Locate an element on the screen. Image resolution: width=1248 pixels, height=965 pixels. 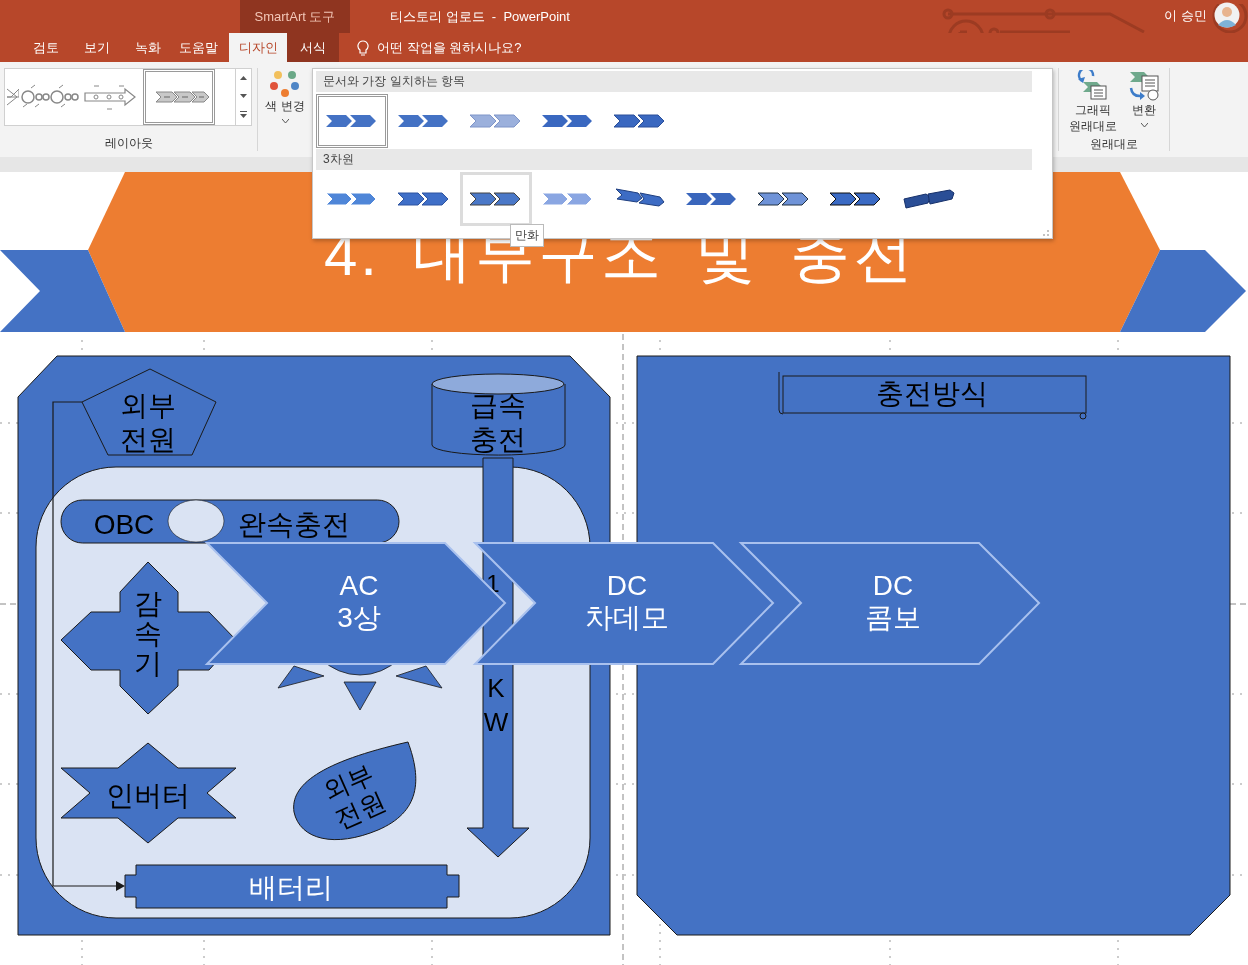
resize-grip-icon is located at coordinates (1046, 233).